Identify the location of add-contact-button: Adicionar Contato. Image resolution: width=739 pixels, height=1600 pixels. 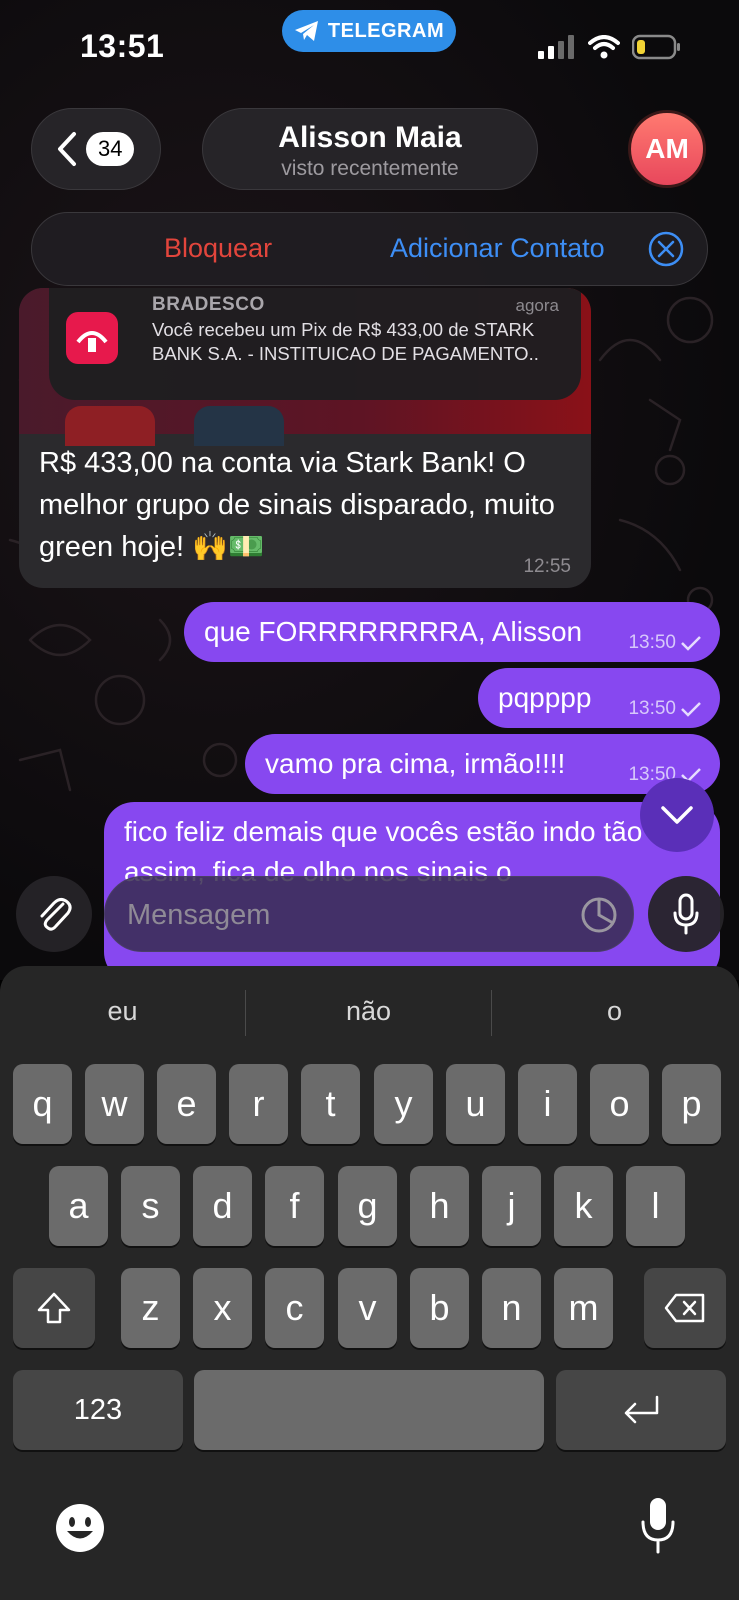
(497, 248).